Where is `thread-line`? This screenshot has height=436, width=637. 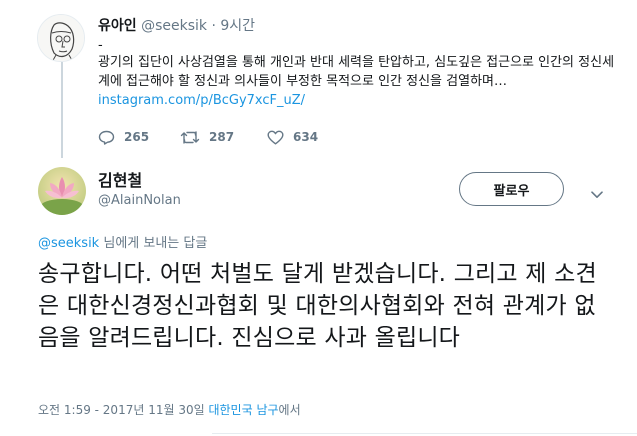
thread-line is located at coordinates (62, 110).